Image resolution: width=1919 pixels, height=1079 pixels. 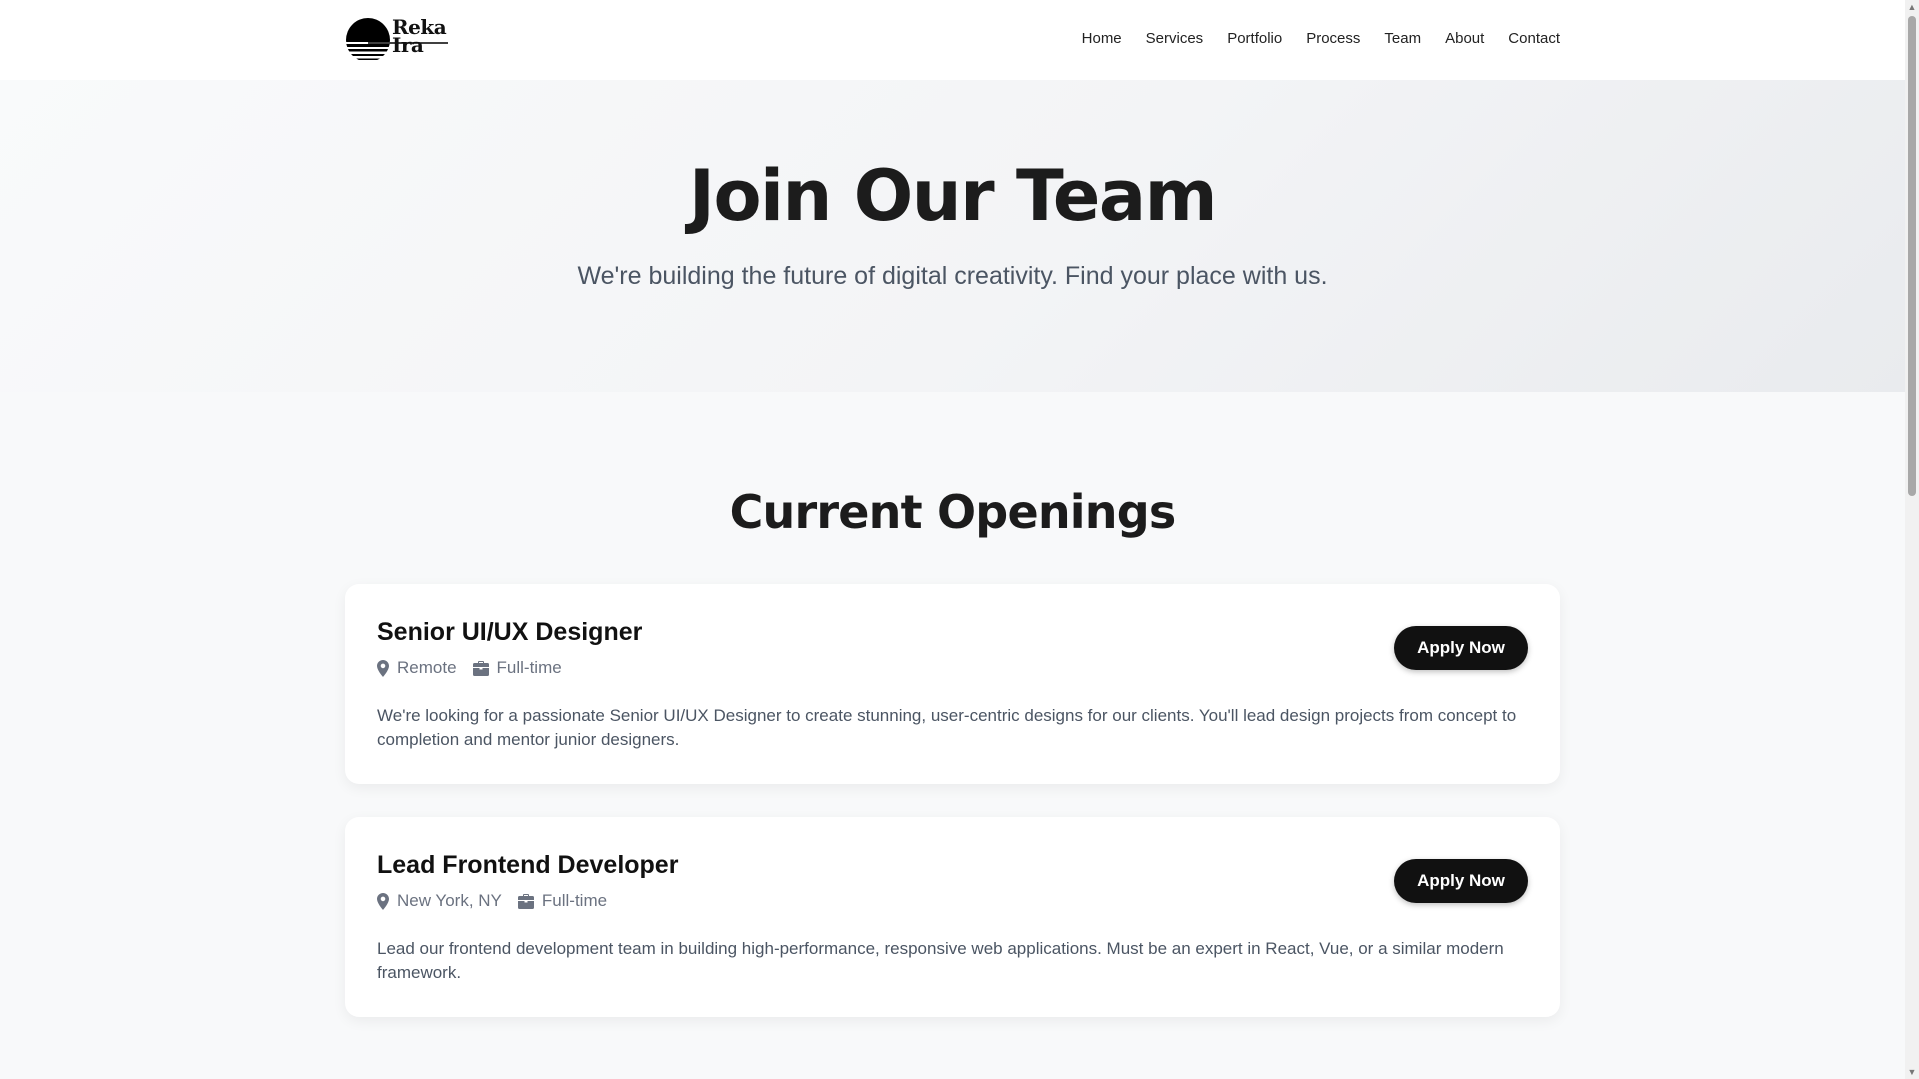 What do you see at coordinates (1912, 539) in the screenshot?
I see `vertical-scrollbar: ▲ ▼` at bounding box center [1912, 539].